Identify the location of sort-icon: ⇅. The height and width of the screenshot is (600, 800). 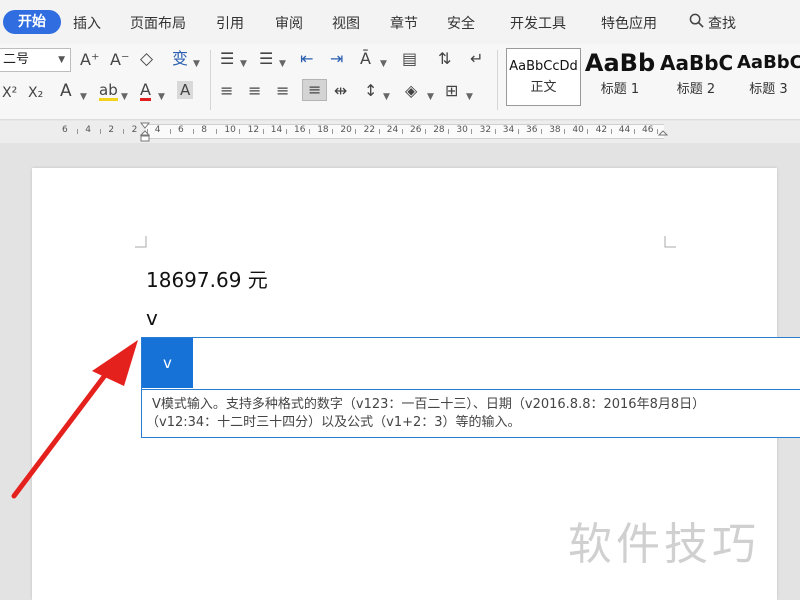
(444, 59).